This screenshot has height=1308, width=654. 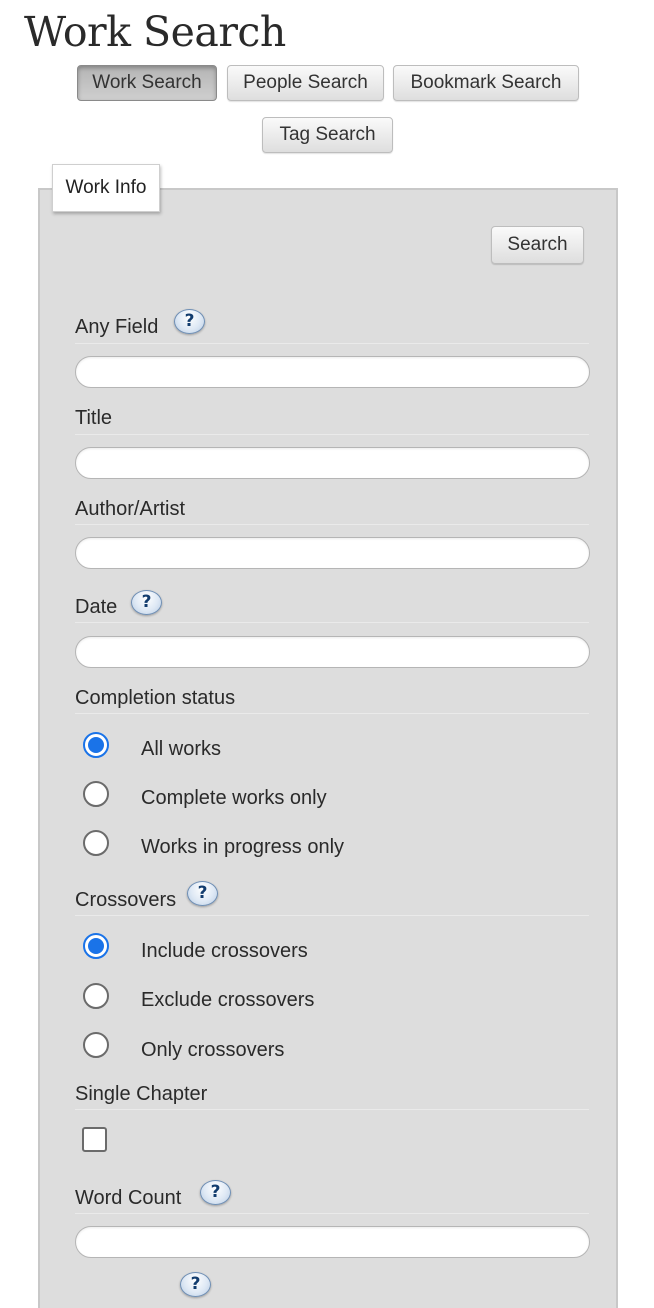 I want to click on author-label: Author/Artist, so click(x=130, y=509).